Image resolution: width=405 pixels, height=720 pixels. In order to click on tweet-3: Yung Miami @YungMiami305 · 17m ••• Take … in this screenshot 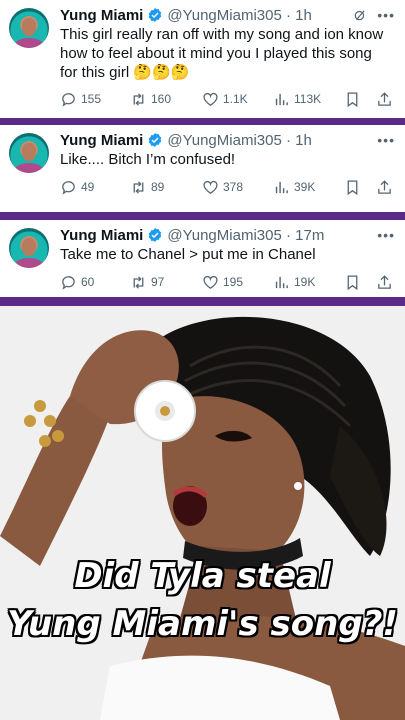, I will do `click(202, 258)`.